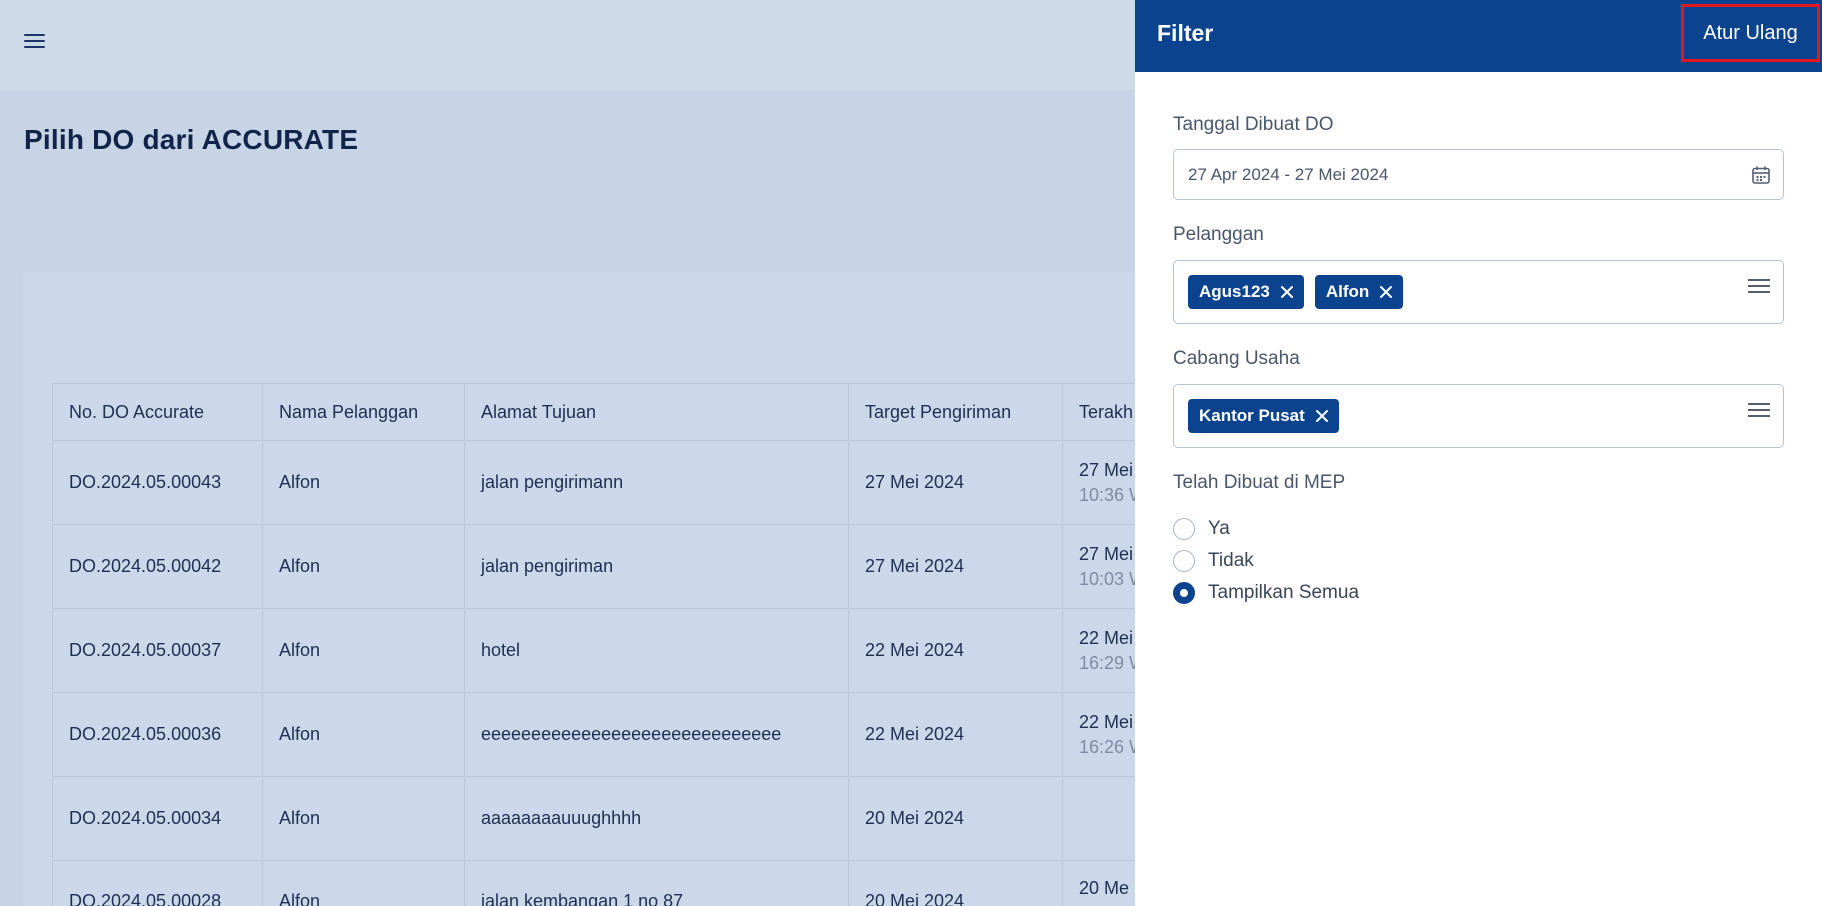 The width and height of the screenshot is (1822, 906). Describe the element at coordinates (364, 412) in the screenshot. I see `column-header-pelanggan: Nama Pelanggan` at that location.